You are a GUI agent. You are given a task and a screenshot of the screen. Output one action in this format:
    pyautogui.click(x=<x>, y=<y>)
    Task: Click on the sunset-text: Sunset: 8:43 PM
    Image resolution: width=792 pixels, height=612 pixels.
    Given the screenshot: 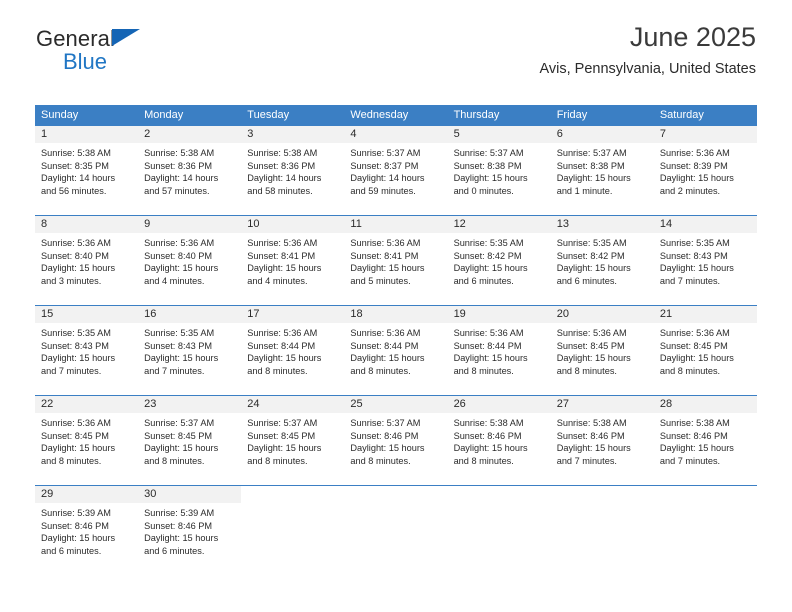 What is the action you would take?
    pyautogui.click(x=75, y=345)
    